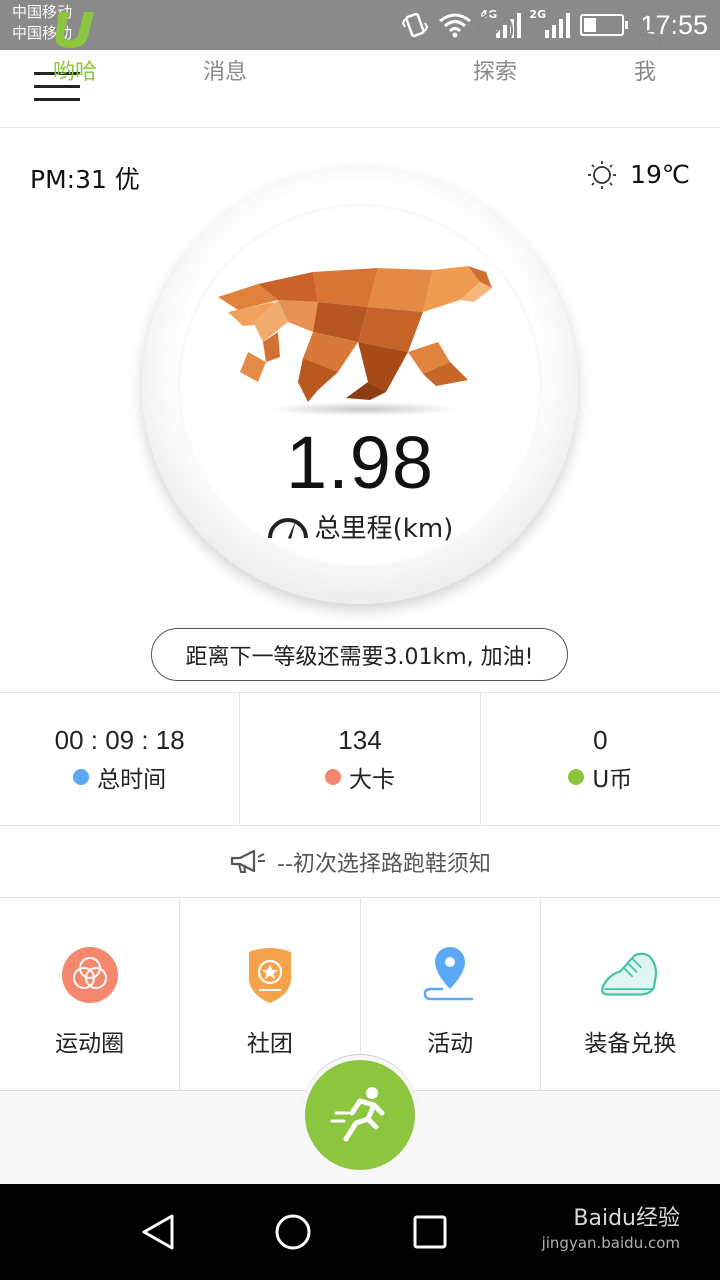  Describe the element at coordinates (224, 30) in the screenshot. I see `chat-bubble-icon` at that location.